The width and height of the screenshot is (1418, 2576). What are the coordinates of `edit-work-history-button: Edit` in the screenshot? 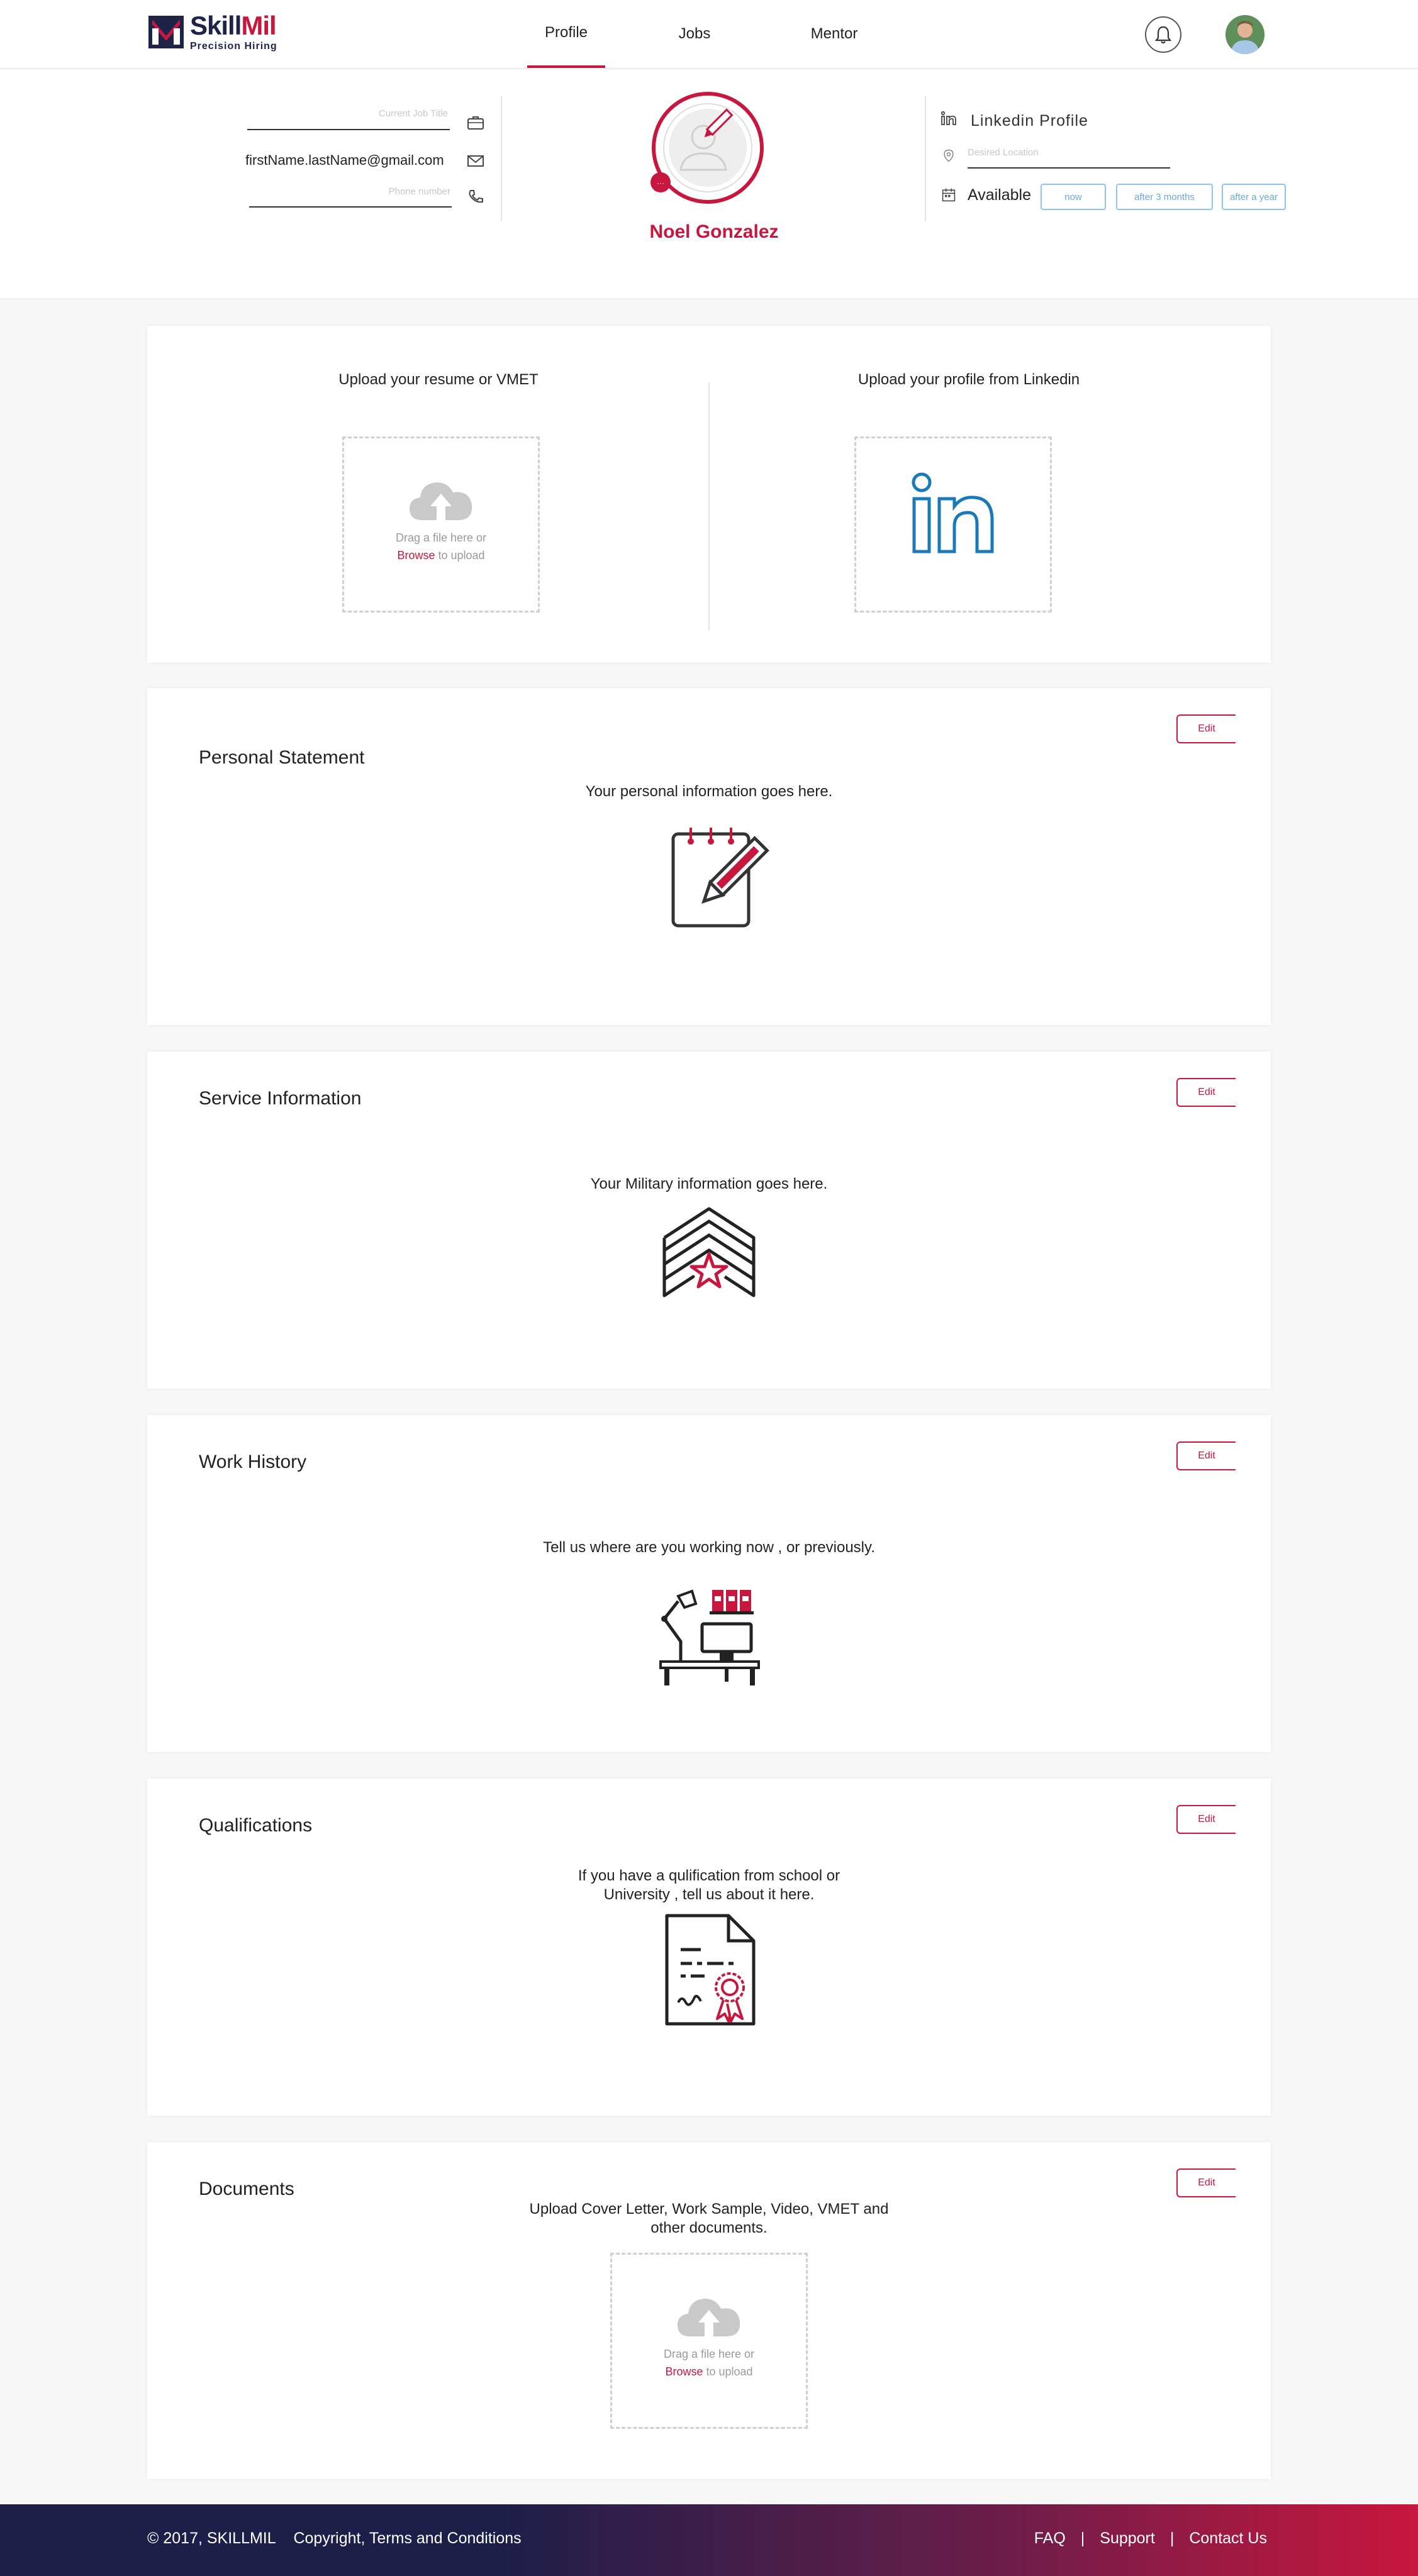 It's located at (1206, 1455).